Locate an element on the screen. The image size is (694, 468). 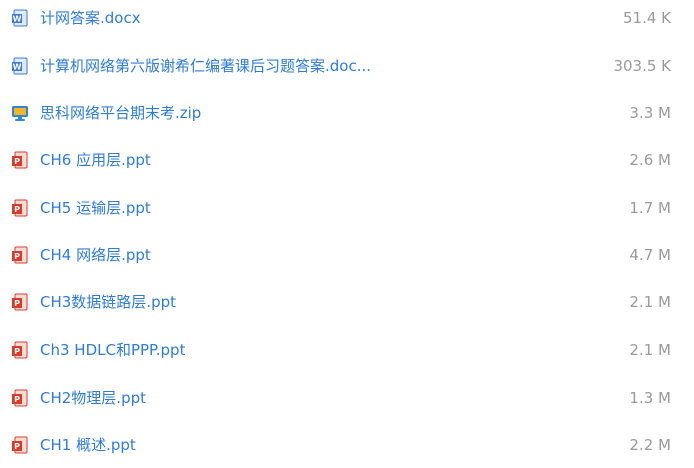
file-size: 2.2 M is located at coordinates (650, 445).